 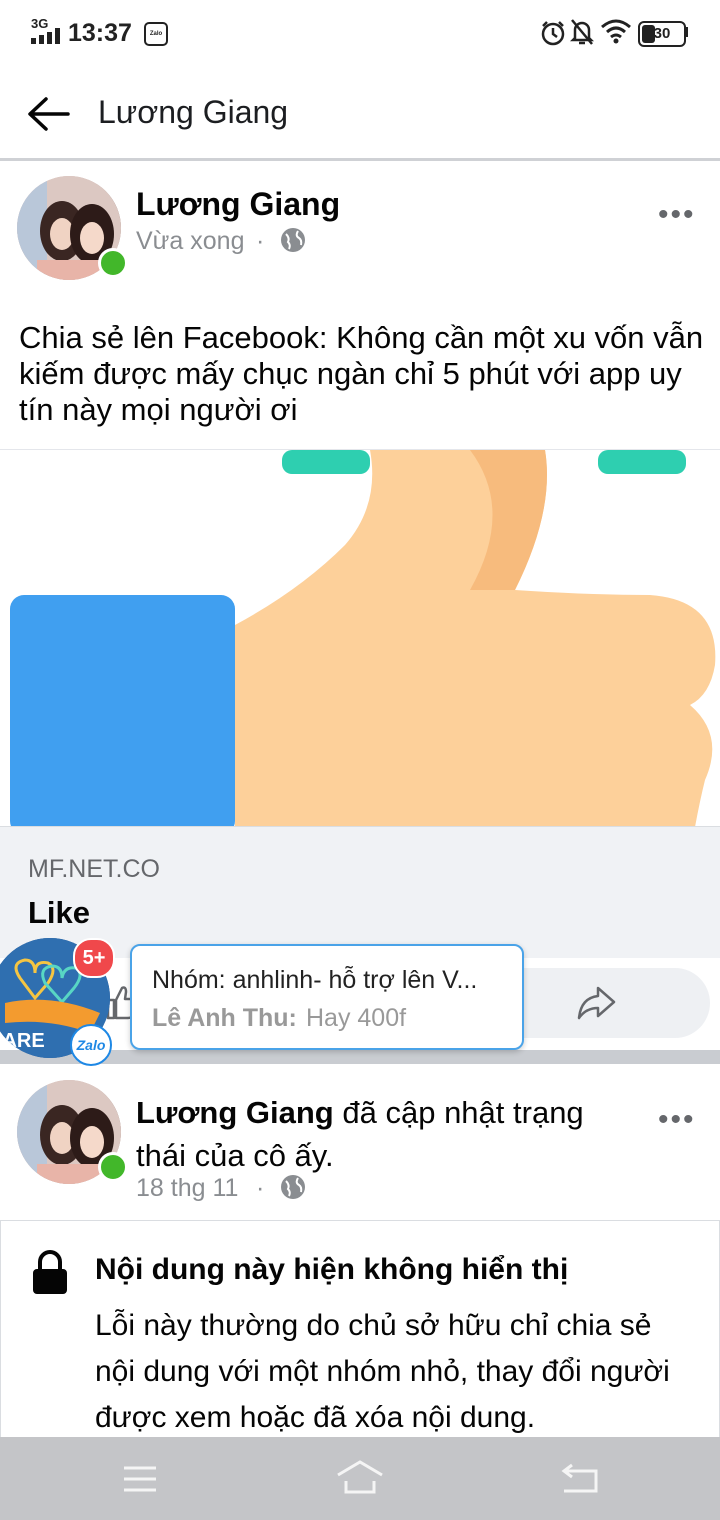 I want to click on wifi-icon, so click(x=616, y=31).